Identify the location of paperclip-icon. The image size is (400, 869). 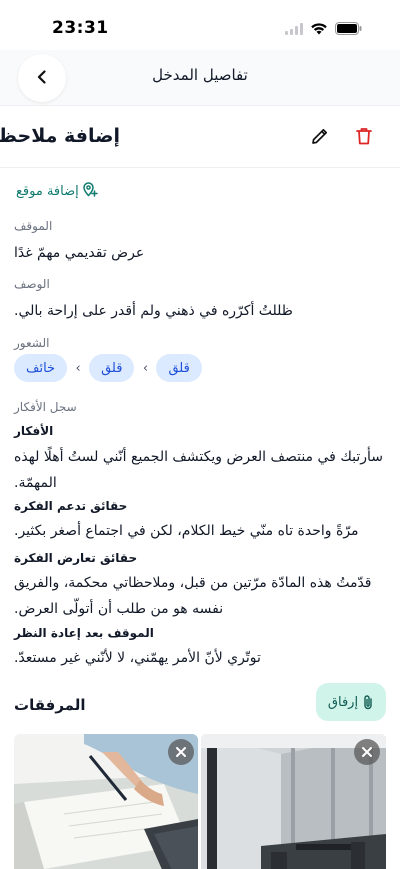
(368, 702).